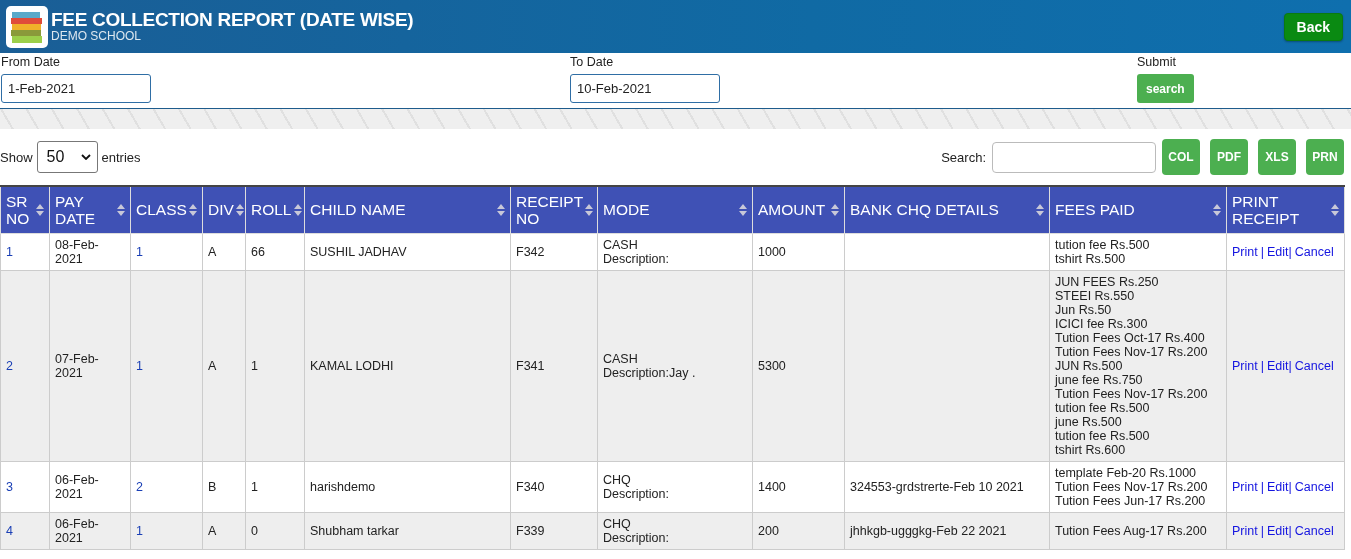  What do you see at coordinates (554, 209) in the screenshot?
I see `column-header: RECEIPT NO` at bounding box center [554, 209].